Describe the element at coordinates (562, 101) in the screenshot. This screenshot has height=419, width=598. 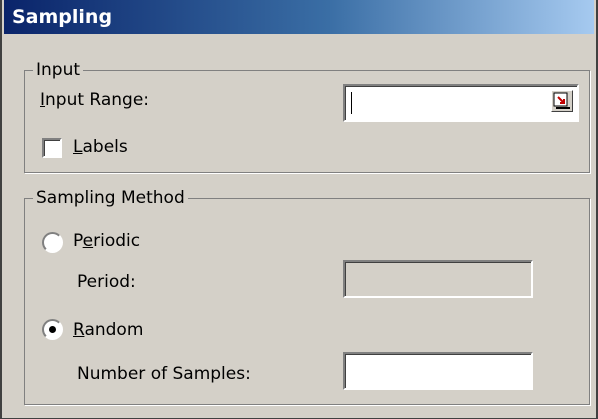
I see `range-picker-icon` at that location.